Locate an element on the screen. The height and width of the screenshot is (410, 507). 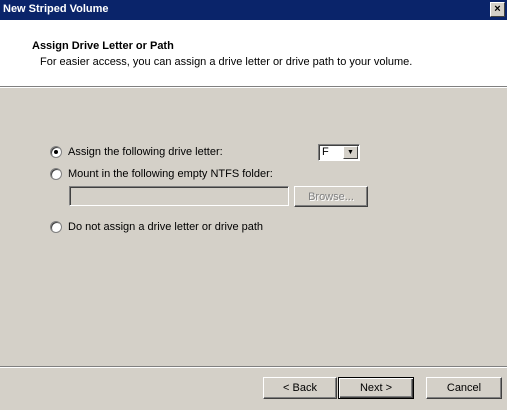
footer-divider-highlight is located at coordinates (253, 367).